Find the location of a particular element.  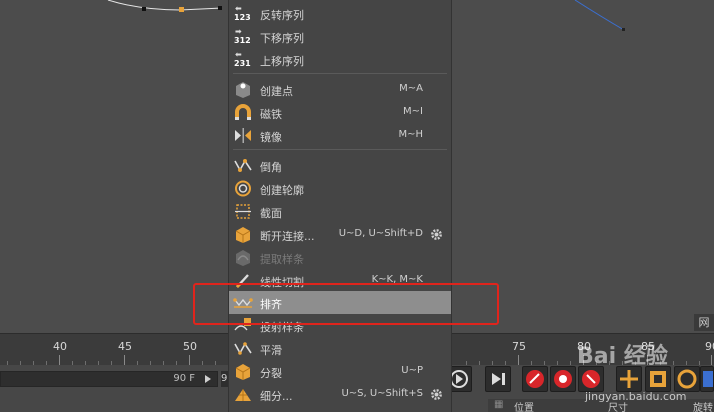

menu-item-split: 分裂 U~P is located at coordinates (340, 371).